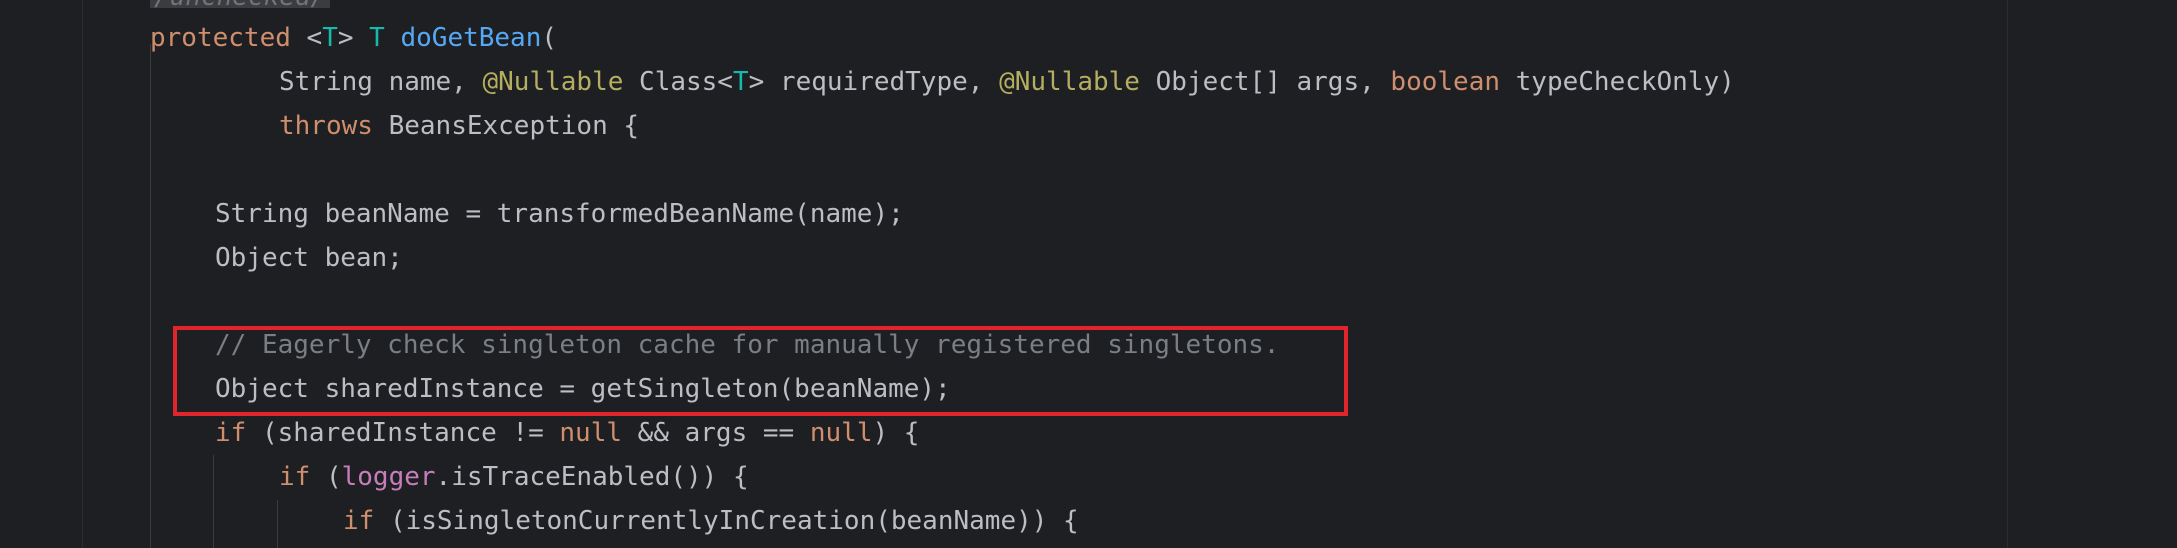 The height and width of the screenshot is (548, 2177). Describe the element at coordinates (506, 126) in the screenshot. I see `code-token: BeansException {` at that location.